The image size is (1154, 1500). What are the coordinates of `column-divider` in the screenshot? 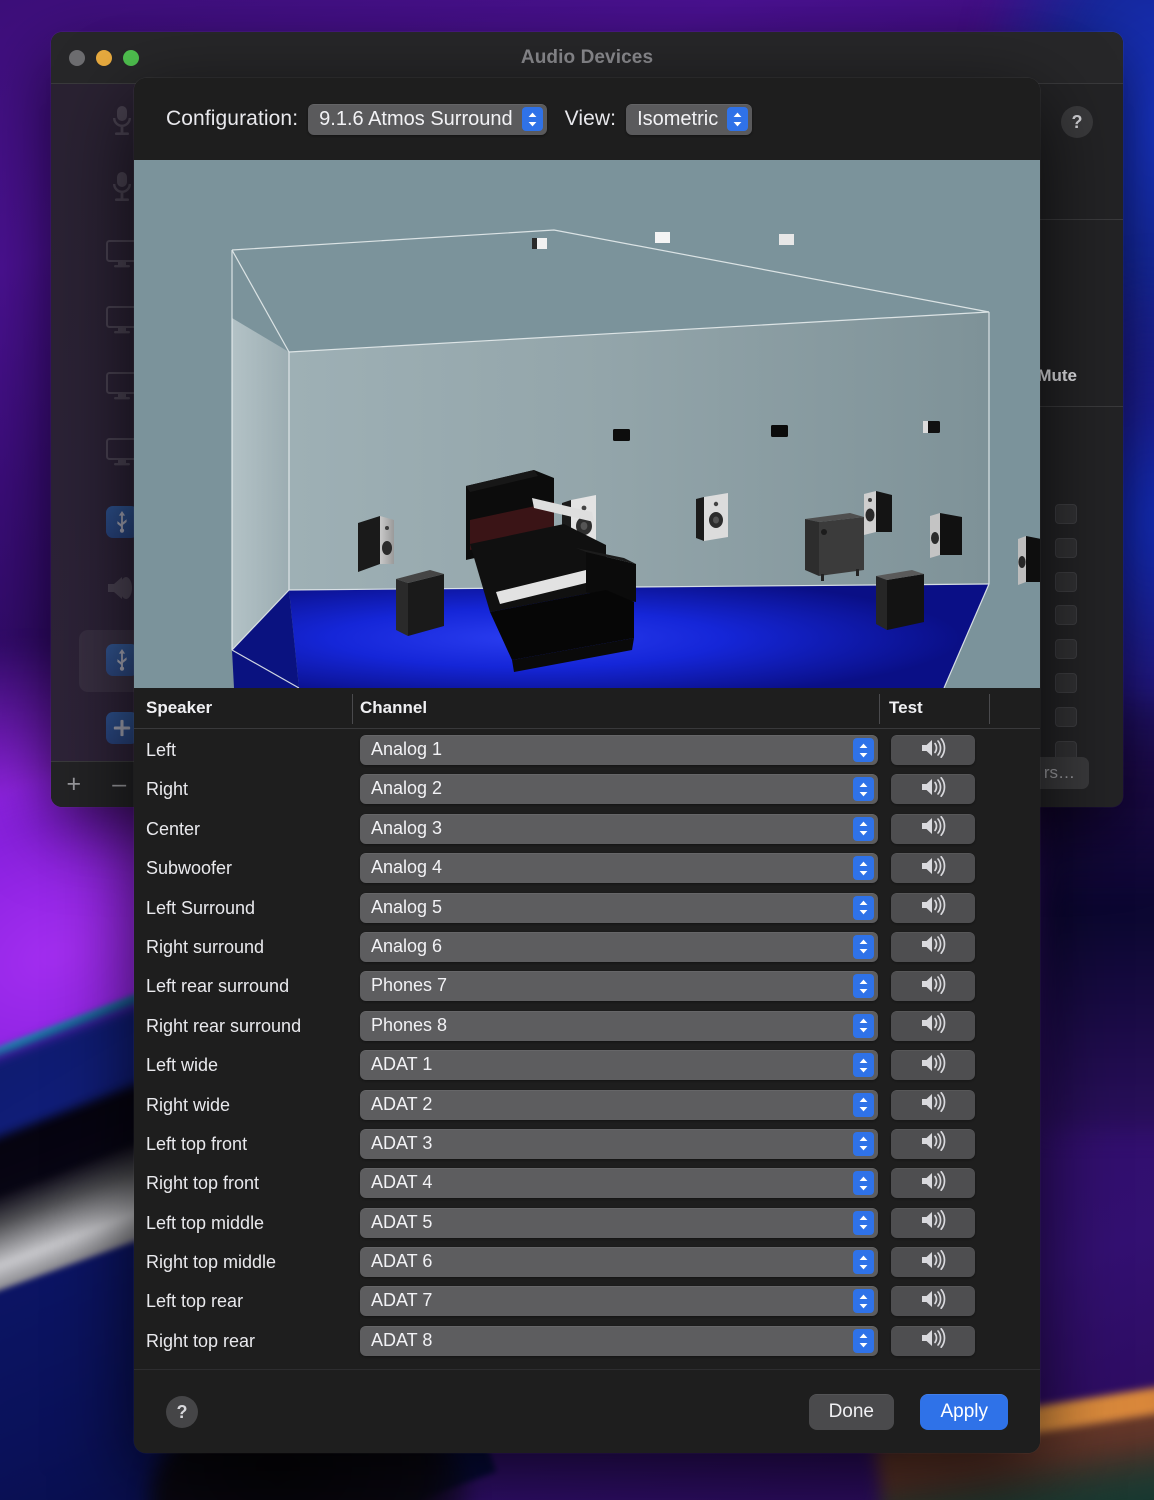 It's located at (352, 709).